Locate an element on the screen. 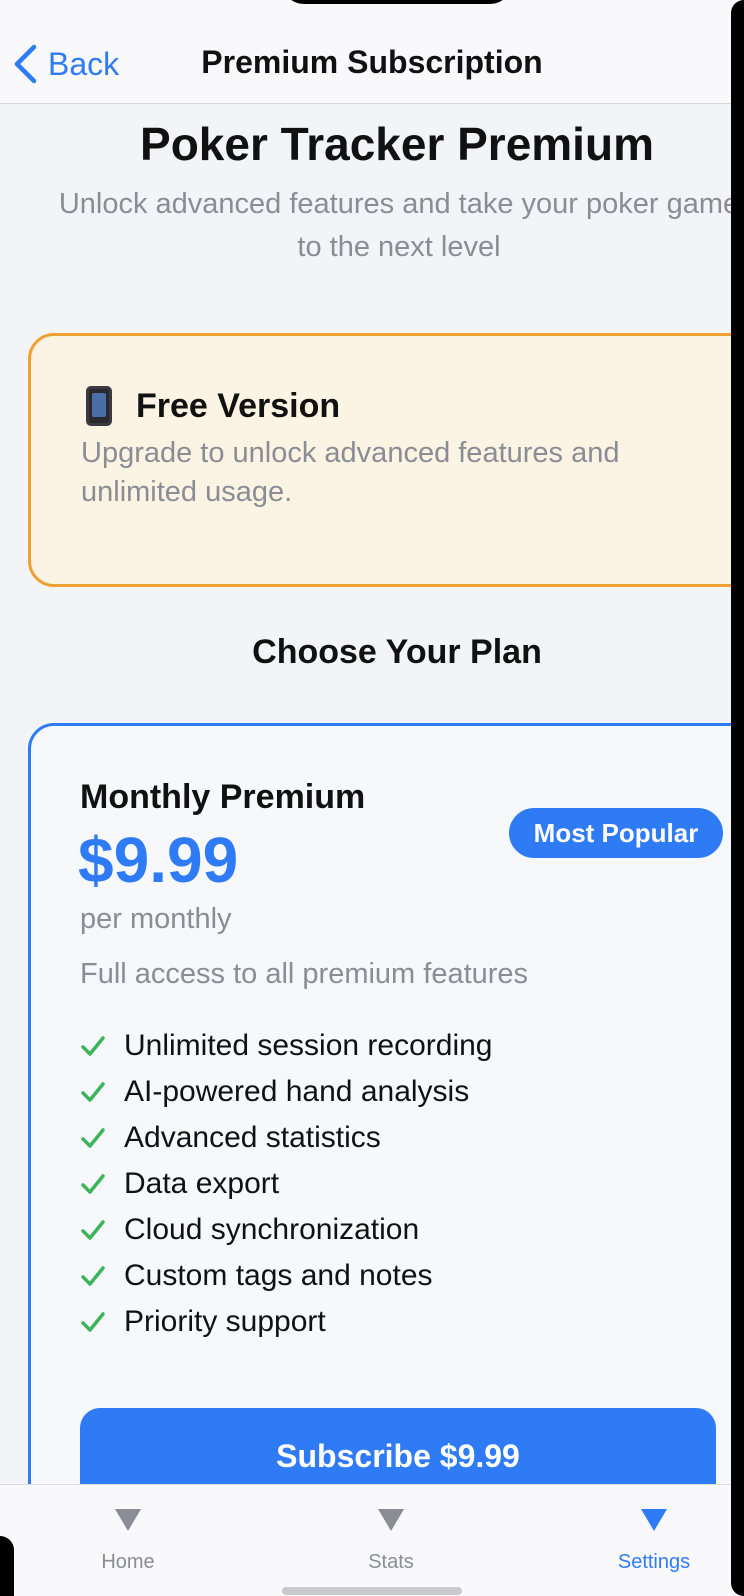 The image size is (744, 1596). feature-item: Advanced statistics is located at coordinates (286, 1138).